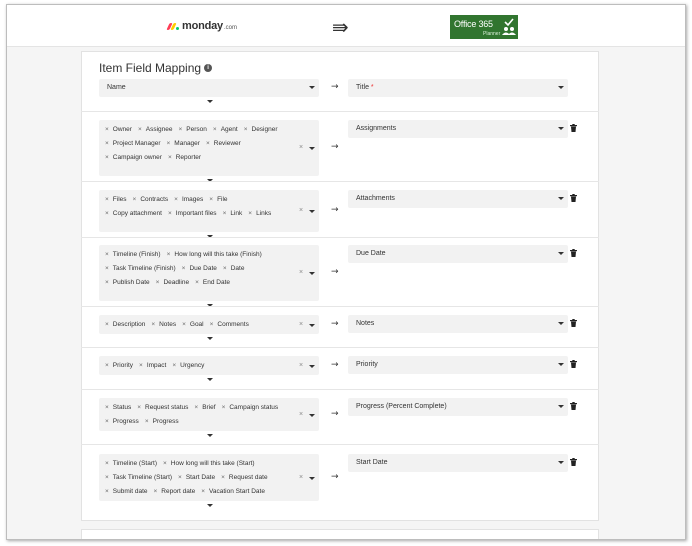 The height and width of the screenshot is (546, 692). Describe the element at coordinates (178, 491) in the screenshot. I see `chip-label: Report date` at that location.